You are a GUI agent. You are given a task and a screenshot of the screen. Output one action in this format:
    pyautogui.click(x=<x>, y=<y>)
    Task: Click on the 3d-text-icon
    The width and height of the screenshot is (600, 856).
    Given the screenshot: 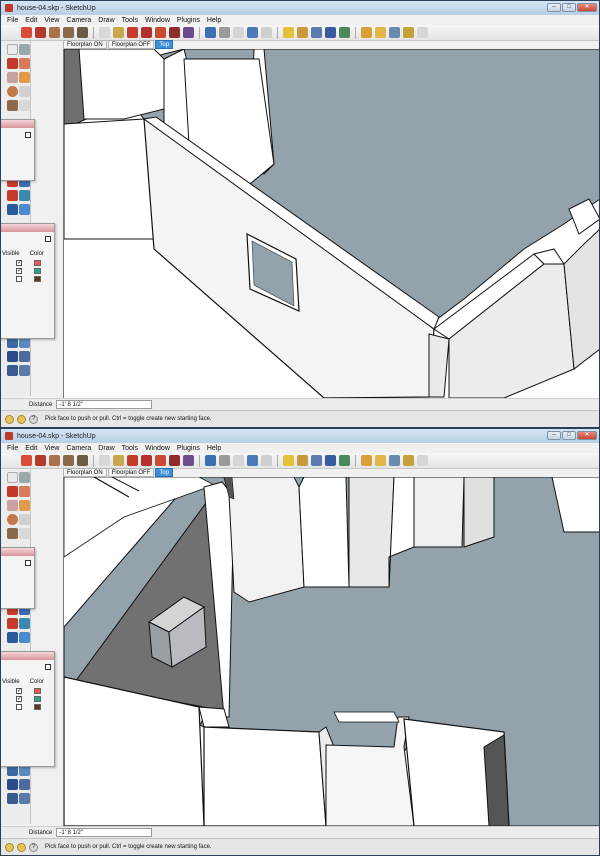 What is the action you would take?
    pyautogui.click(x=288, y=32)
    